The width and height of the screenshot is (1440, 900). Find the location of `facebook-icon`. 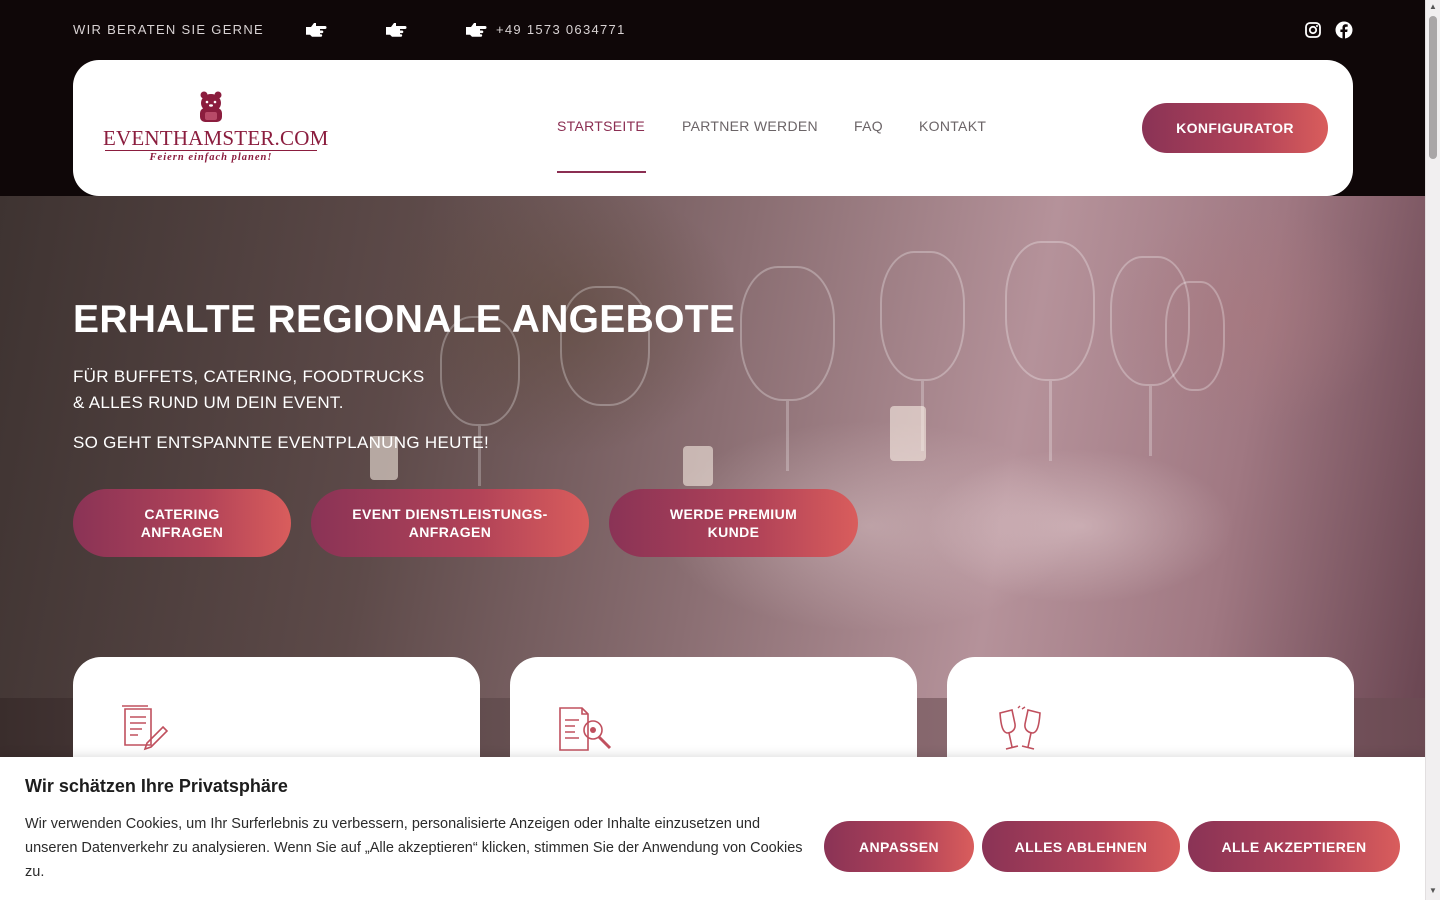

facebook-icon is located at coordinates (1344, 30).